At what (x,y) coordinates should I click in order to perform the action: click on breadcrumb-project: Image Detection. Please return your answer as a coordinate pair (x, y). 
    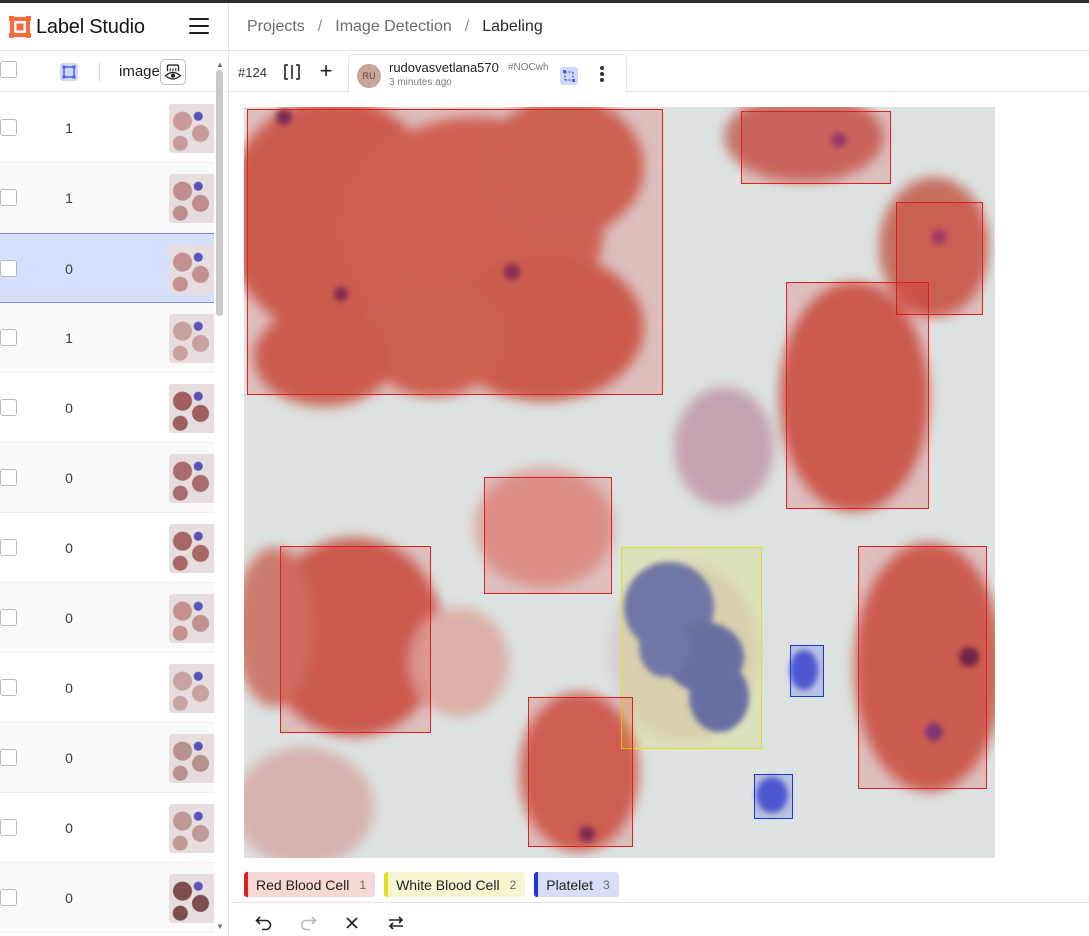
    Looking at the image, I should click on (393, 27).